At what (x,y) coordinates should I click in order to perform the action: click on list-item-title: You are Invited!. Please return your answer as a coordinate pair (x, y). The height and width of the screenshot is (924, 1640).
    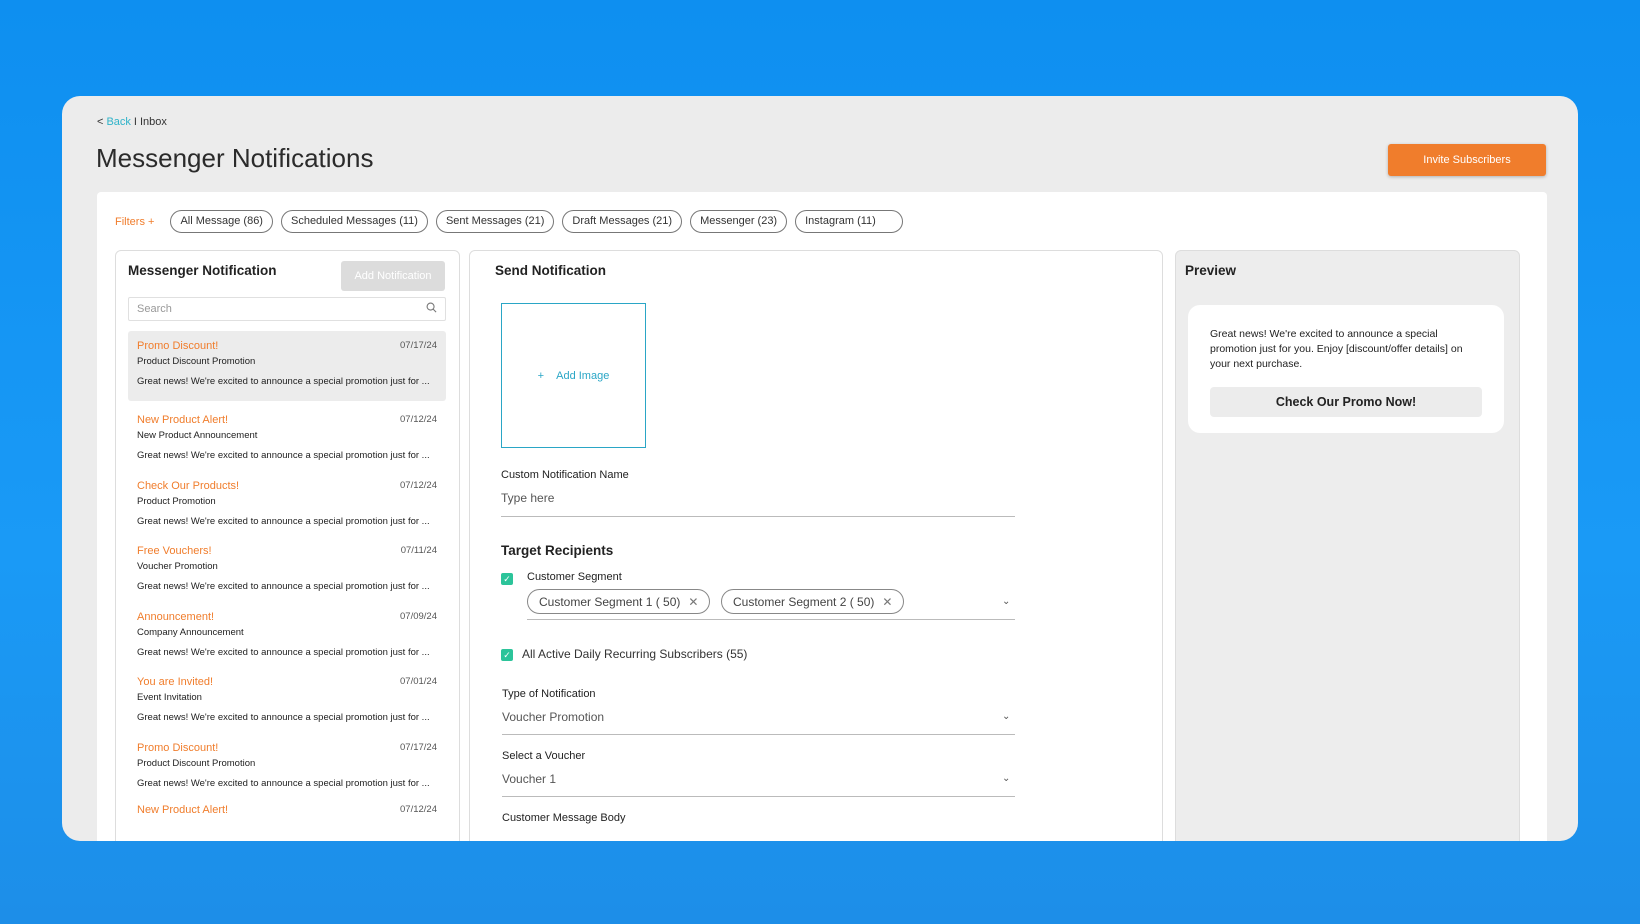
    Looking at the image, I should click on (175, 682).